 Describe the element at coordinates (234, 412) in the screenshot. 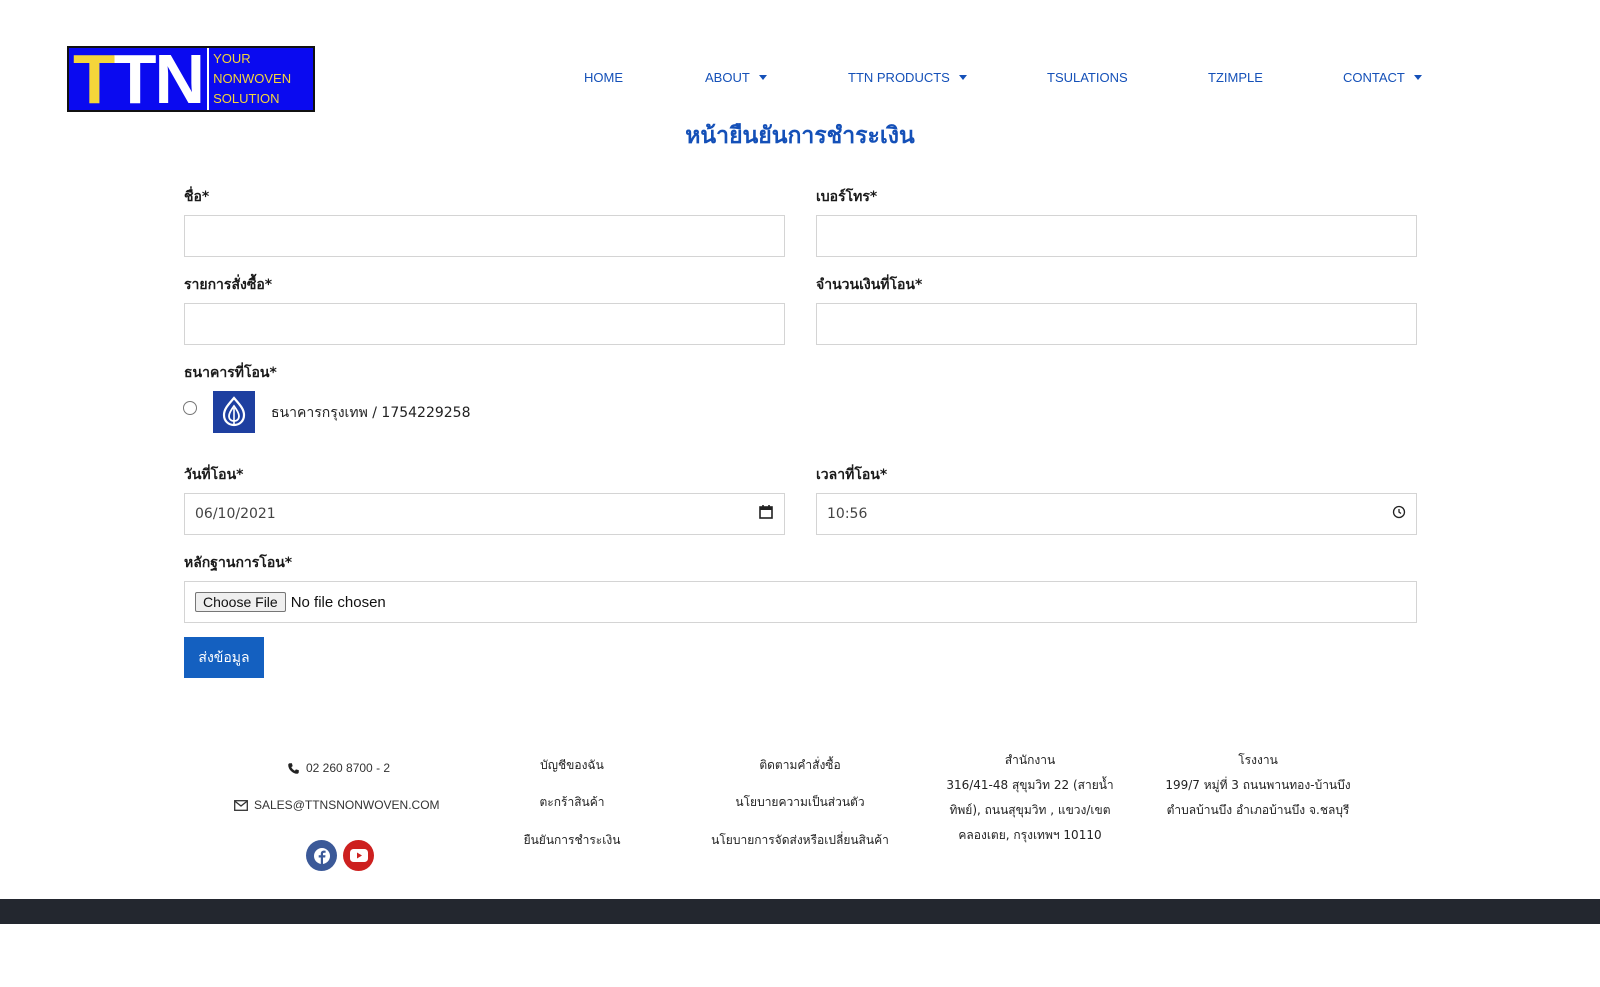

I see `bangkok-bank-logo-icon` at that location.